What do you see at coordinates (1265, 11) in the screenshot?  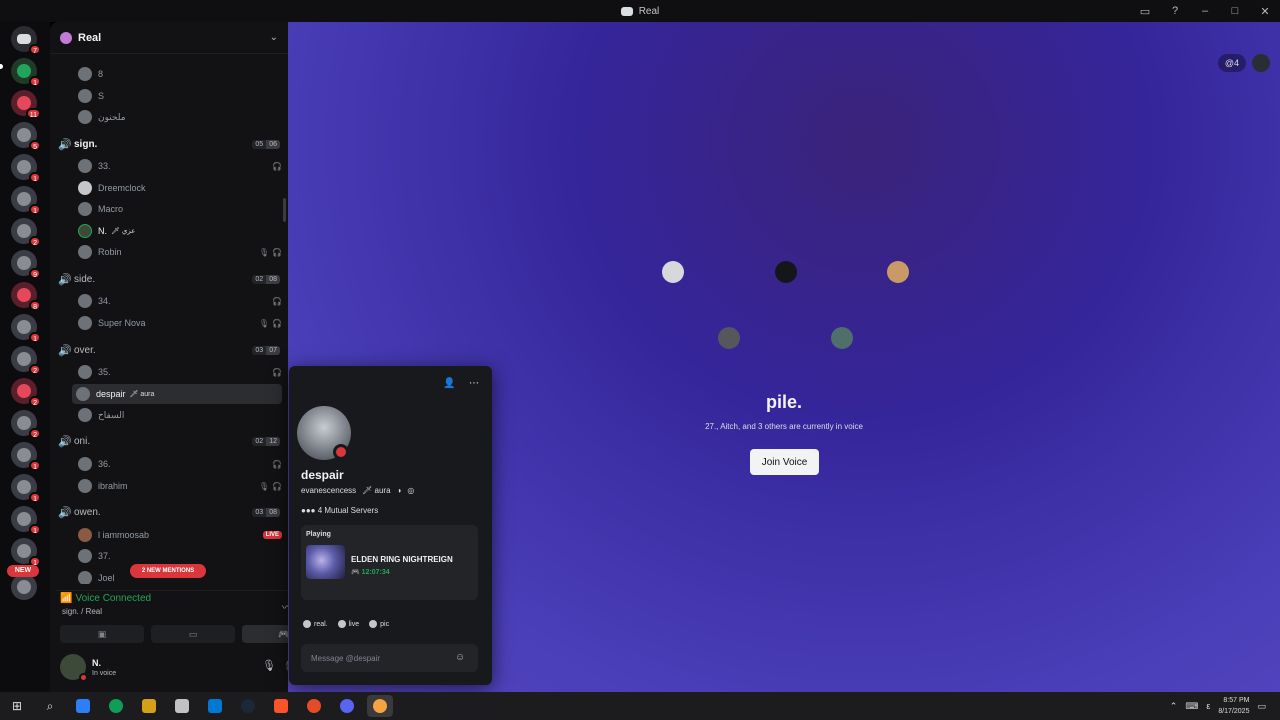 I see `close-button: ✕` at bounding box center [1265, 11].